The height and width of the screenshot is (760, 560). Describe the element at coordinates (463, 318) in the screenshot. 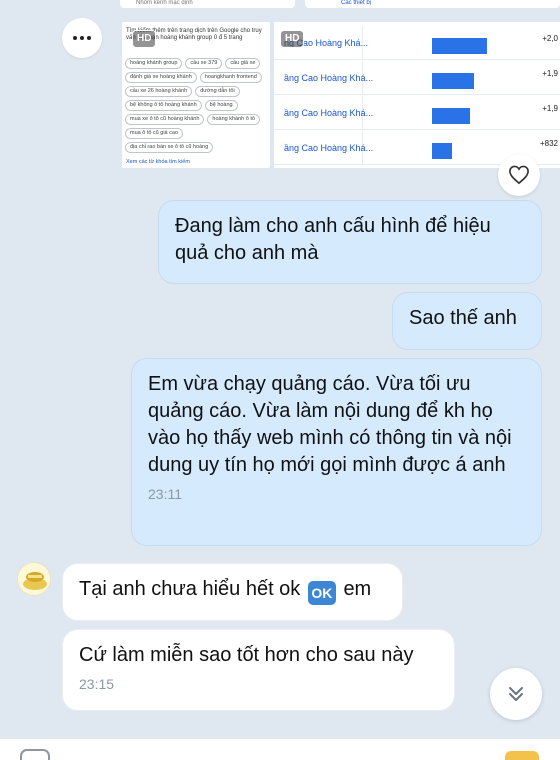

I see `message-text: Sao thế anh` at that location.